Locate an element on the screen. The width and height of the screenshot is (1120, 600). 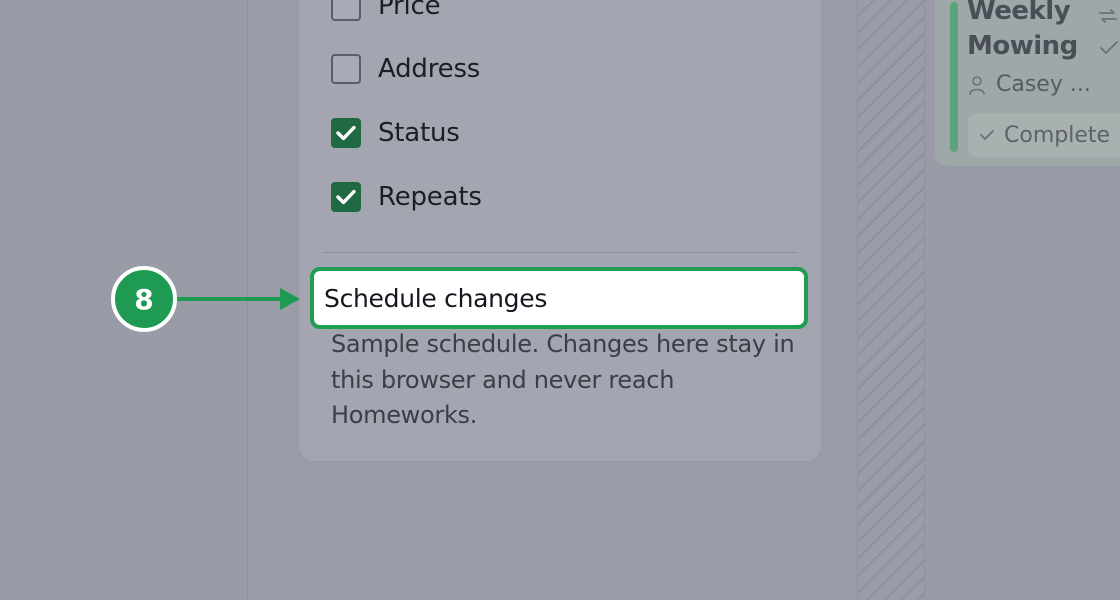
field-option-repeats: Repeats is located at coordinates (406, 197).